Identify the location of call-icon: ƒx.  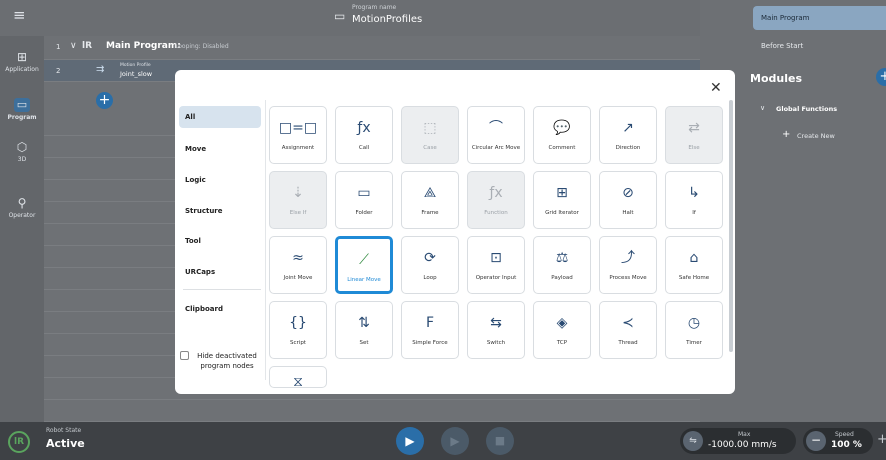
(364, 128).